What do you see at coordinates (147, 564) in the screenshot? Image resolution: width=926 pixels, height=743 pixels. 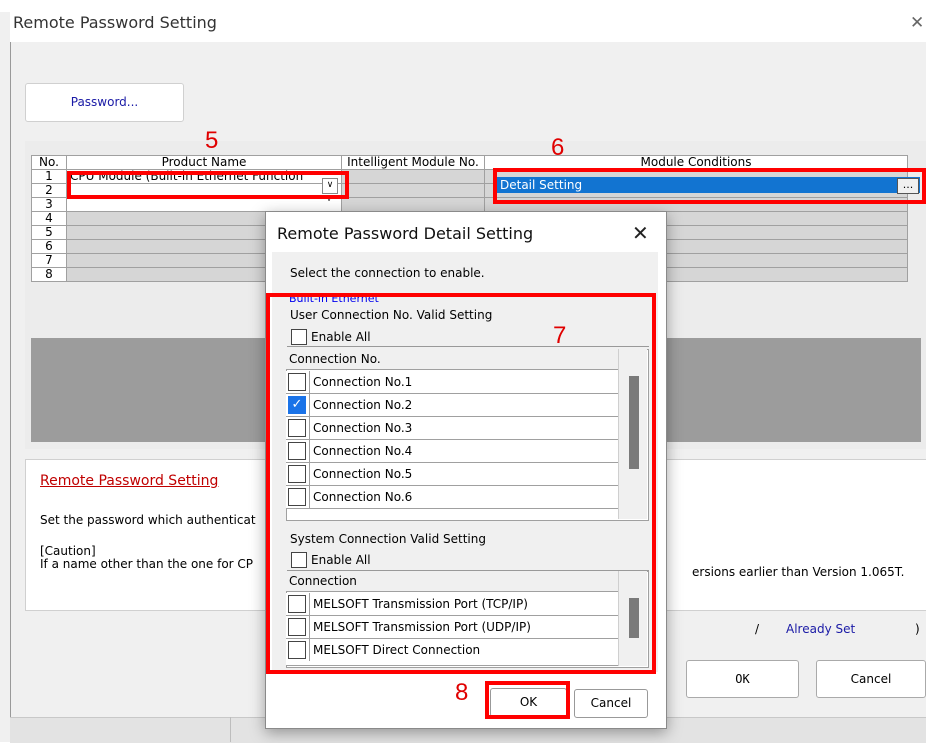 I see `caution-text: If a name other than the one for CP` at bounding box center [147, 564].